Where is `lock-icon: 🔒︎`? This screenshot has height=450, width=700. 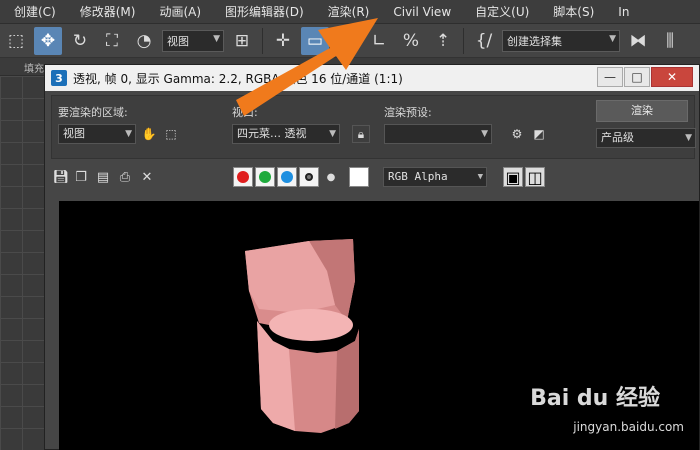 lock-icon: 🔒︎ is located at coordinates (361, 134).